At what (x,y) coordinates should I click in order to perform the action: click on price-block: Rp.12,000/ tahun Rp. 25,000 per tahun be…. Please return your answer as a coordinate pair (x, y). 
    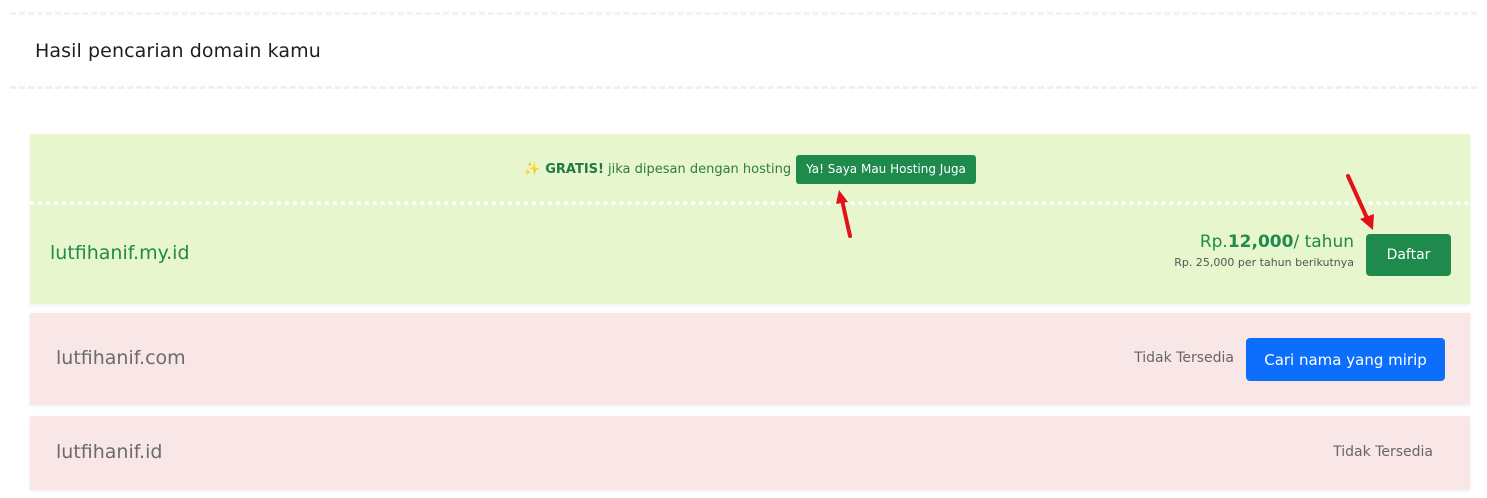
    Looking at the image, I should click on (1264, 250).